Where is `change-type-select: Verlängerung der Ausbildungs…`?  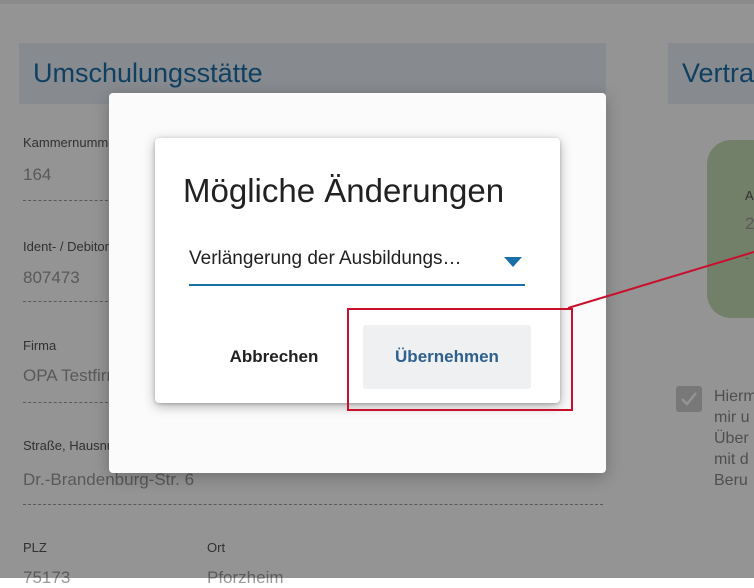 change-type-select: Verlängerung der Ausbildungs… is located at coordinates (357, 265).